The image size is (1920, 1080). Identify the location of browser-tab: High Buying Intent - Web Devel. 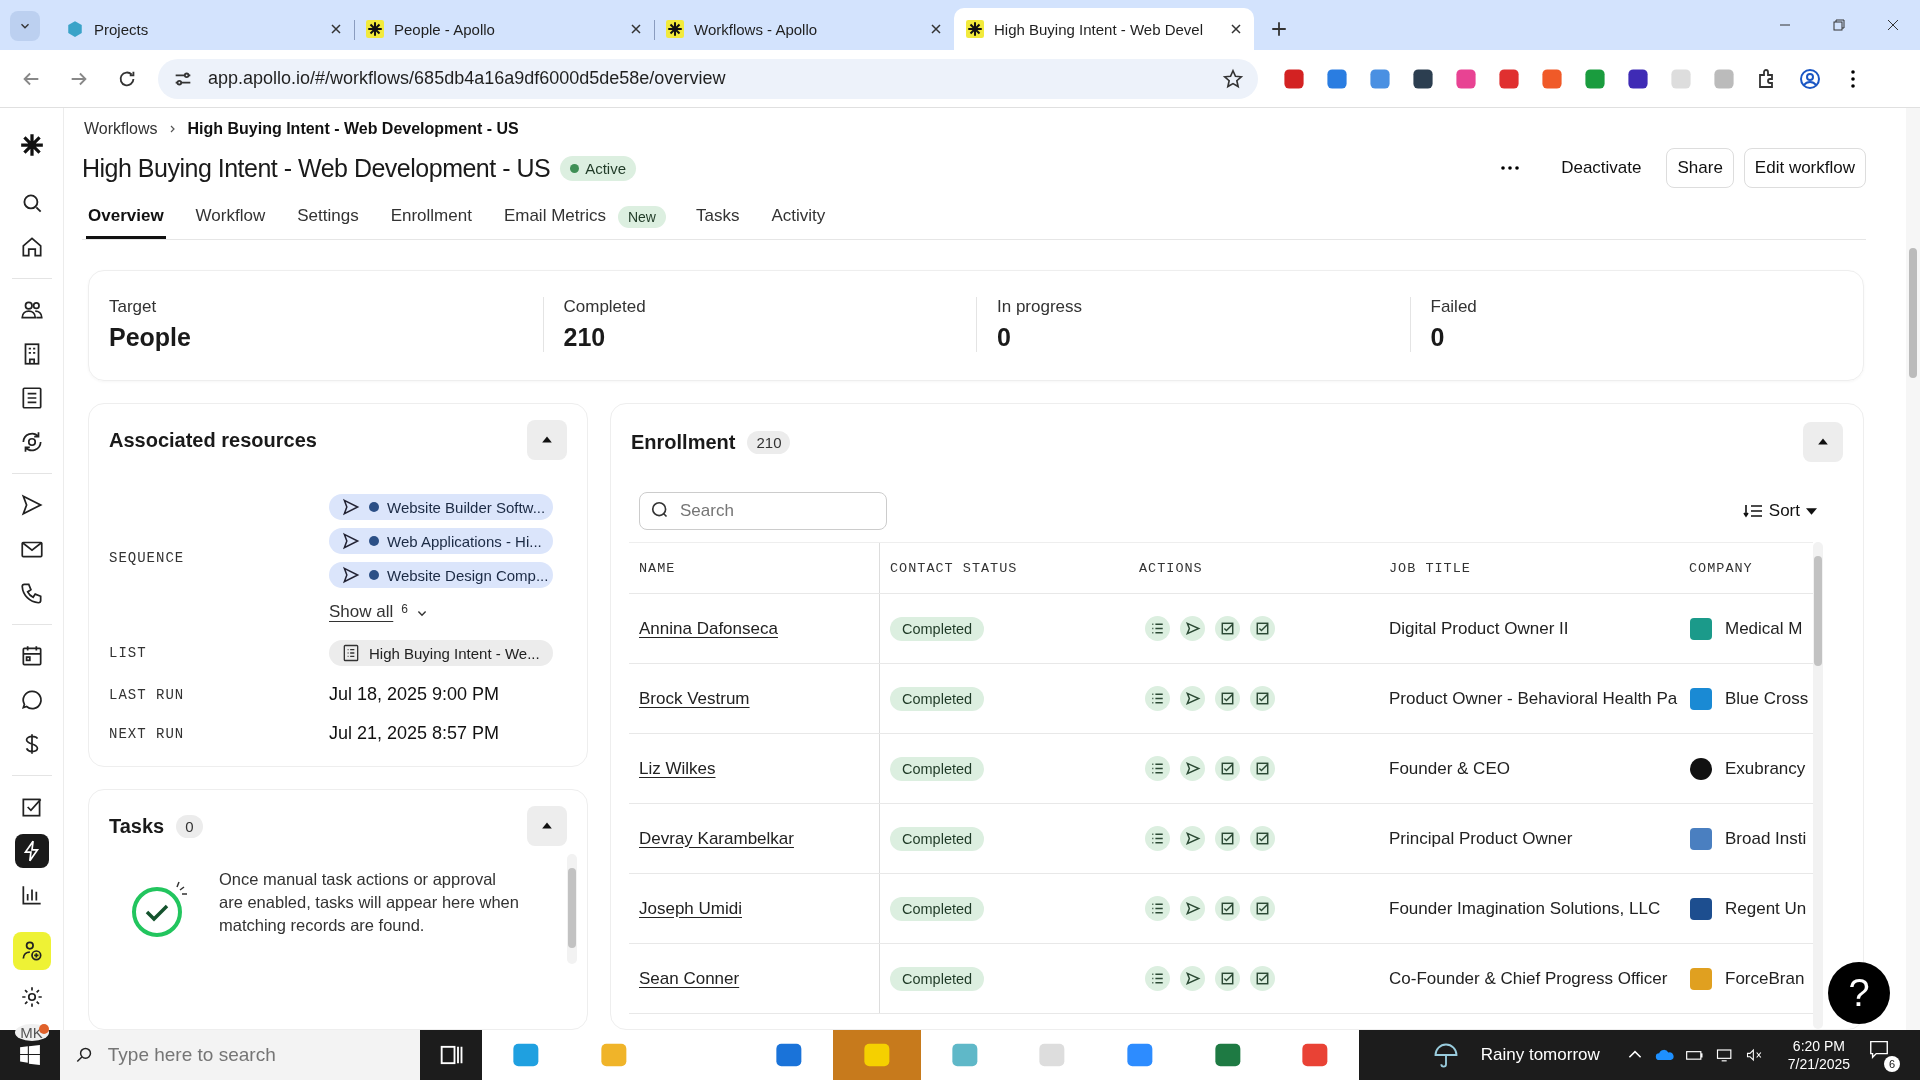
(1104, 29).